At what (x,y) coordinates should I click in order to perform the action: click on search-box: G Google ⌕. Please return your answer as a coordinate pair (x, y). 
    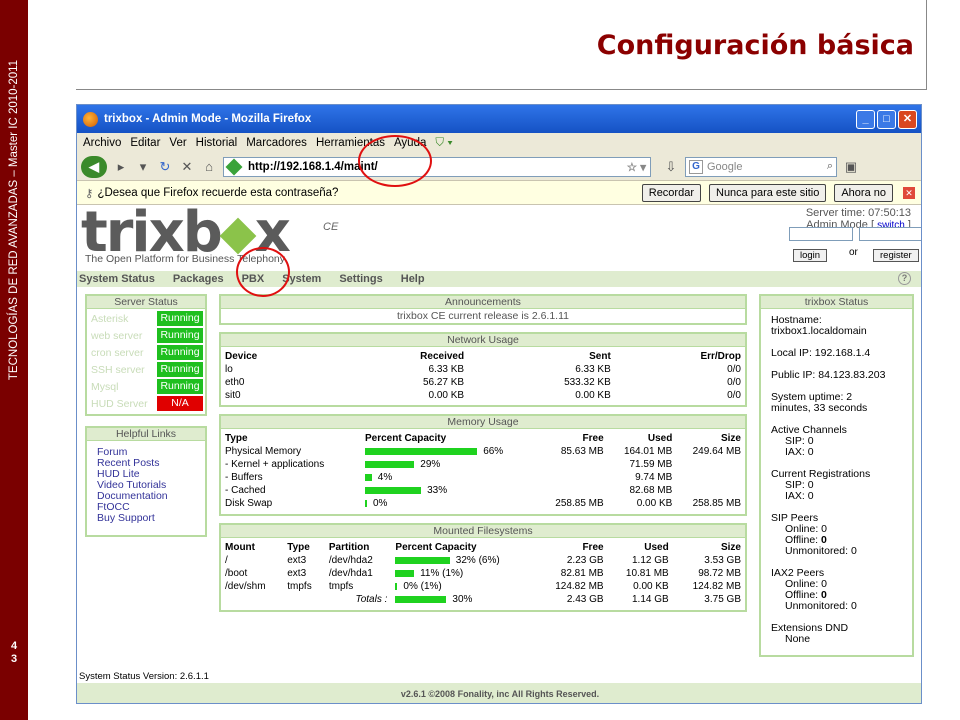
    Looking at the image, I should click on (761, 166).